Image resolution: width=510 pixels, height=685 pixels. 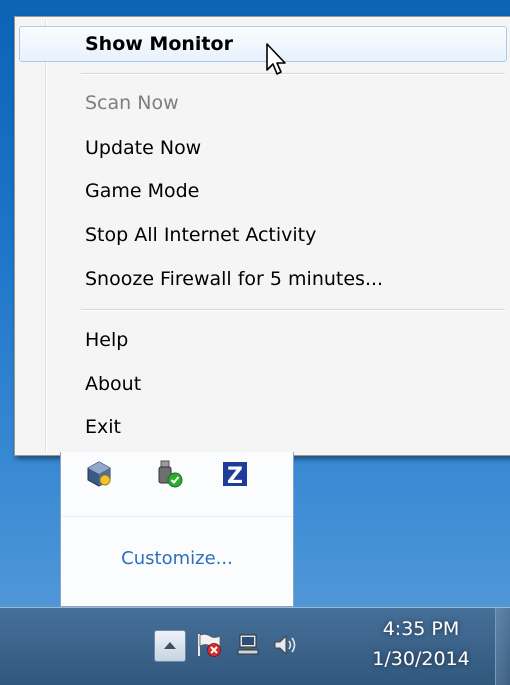 I want to click on network-icon, so click(x=249, y=645).